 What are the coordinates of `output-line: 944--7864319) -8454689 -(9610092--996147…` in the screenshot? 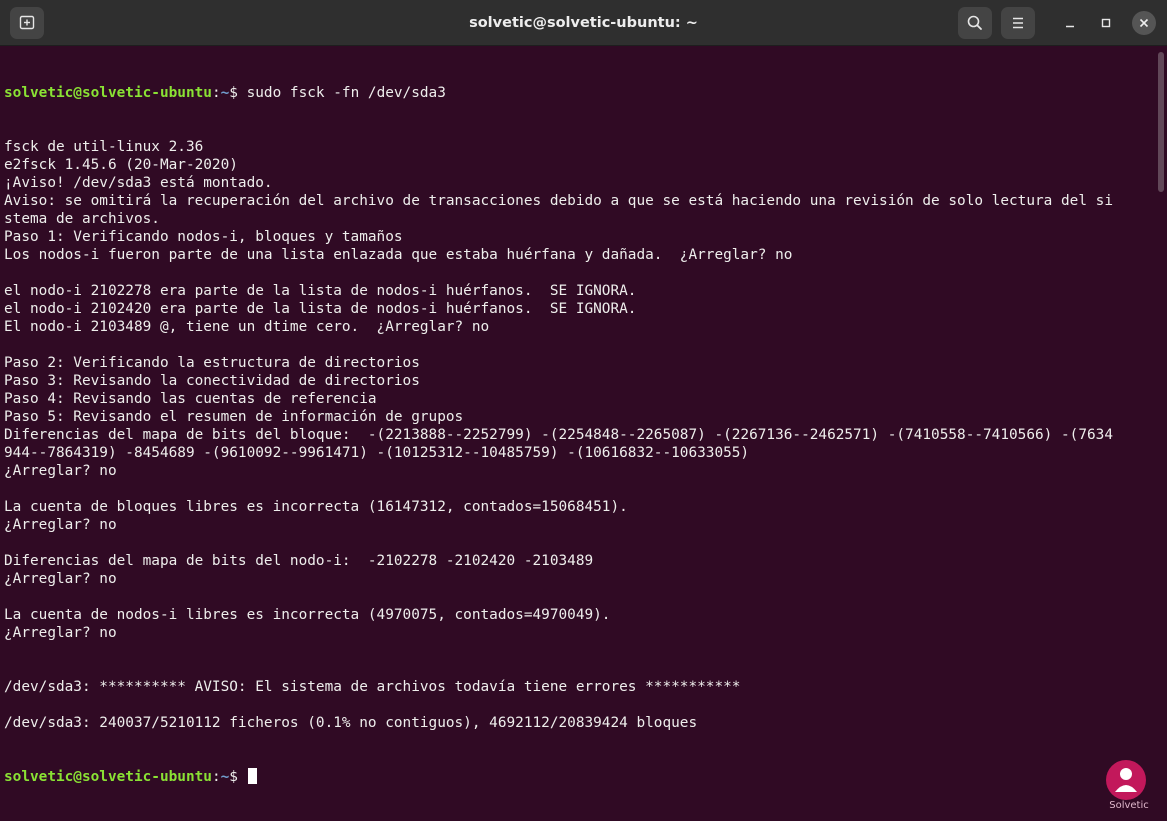 It's located at (377, 453).